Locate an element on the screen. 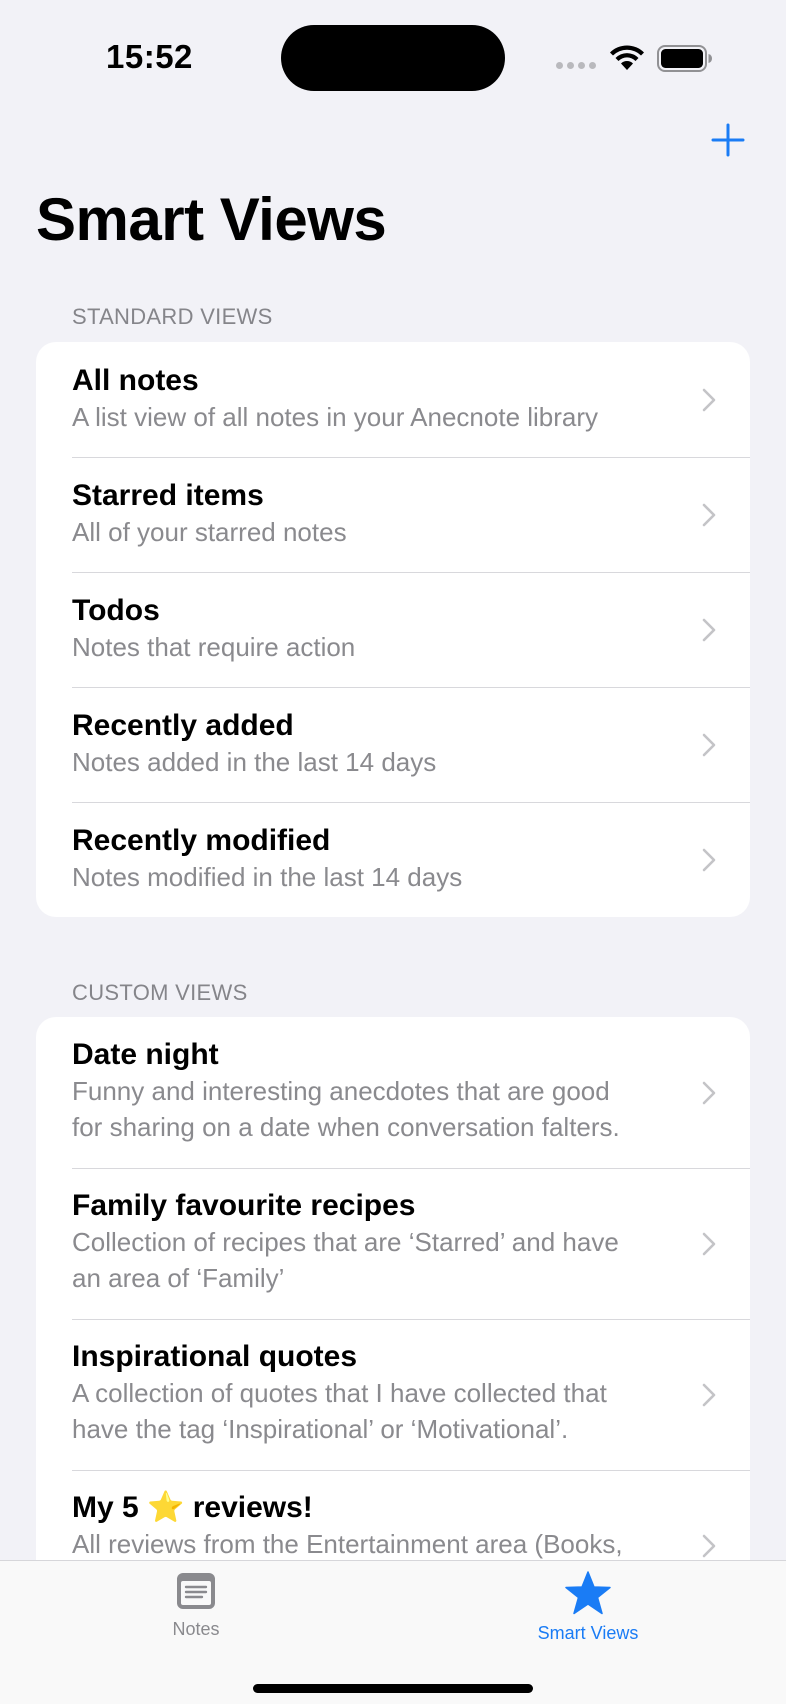 The height and width of the screenshot is (1704, 786). custom-views-header: CUSTOM VIEWS is located at coordinates (160, 992).